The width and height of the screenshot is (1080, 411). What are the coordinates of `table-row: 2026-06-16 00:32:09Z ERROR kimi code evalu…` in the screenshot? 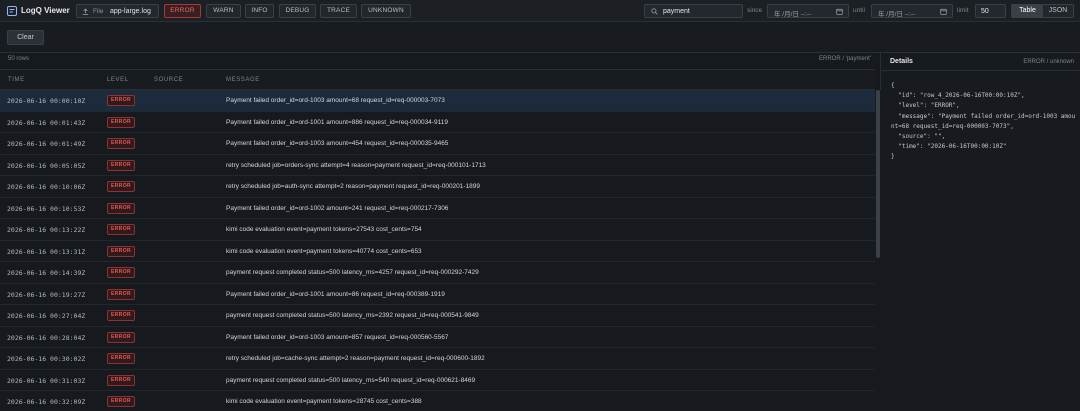 It's located at (437, 401).